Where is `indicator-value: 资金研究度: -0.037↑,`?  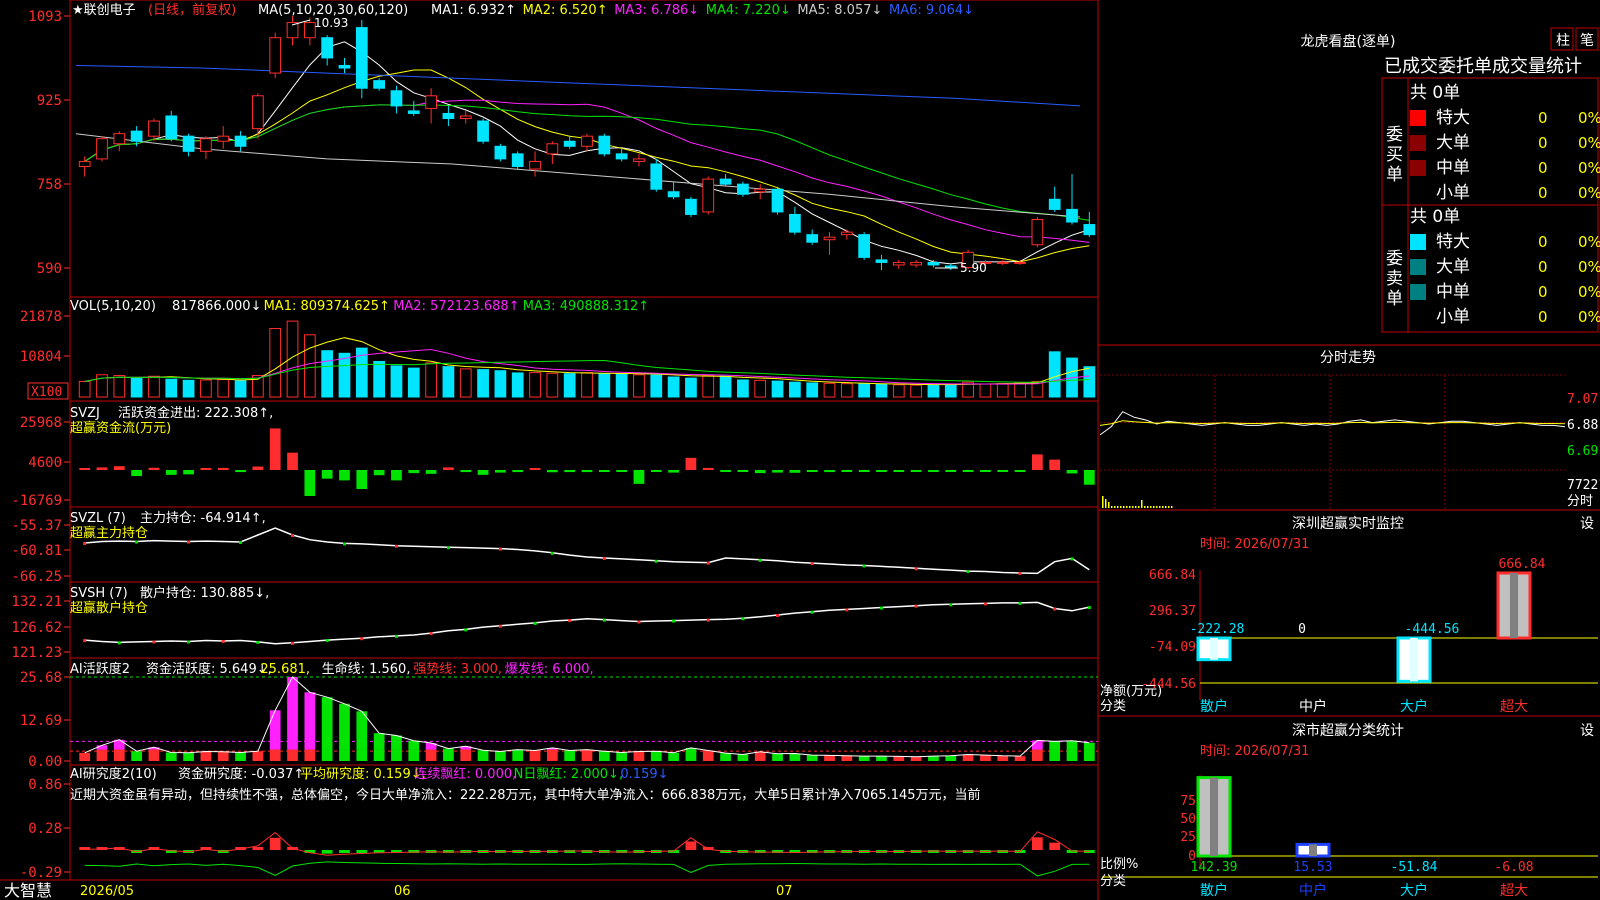
indicator-value: 资金研究度: -0.037↑, is located at coordinates (243, 774).